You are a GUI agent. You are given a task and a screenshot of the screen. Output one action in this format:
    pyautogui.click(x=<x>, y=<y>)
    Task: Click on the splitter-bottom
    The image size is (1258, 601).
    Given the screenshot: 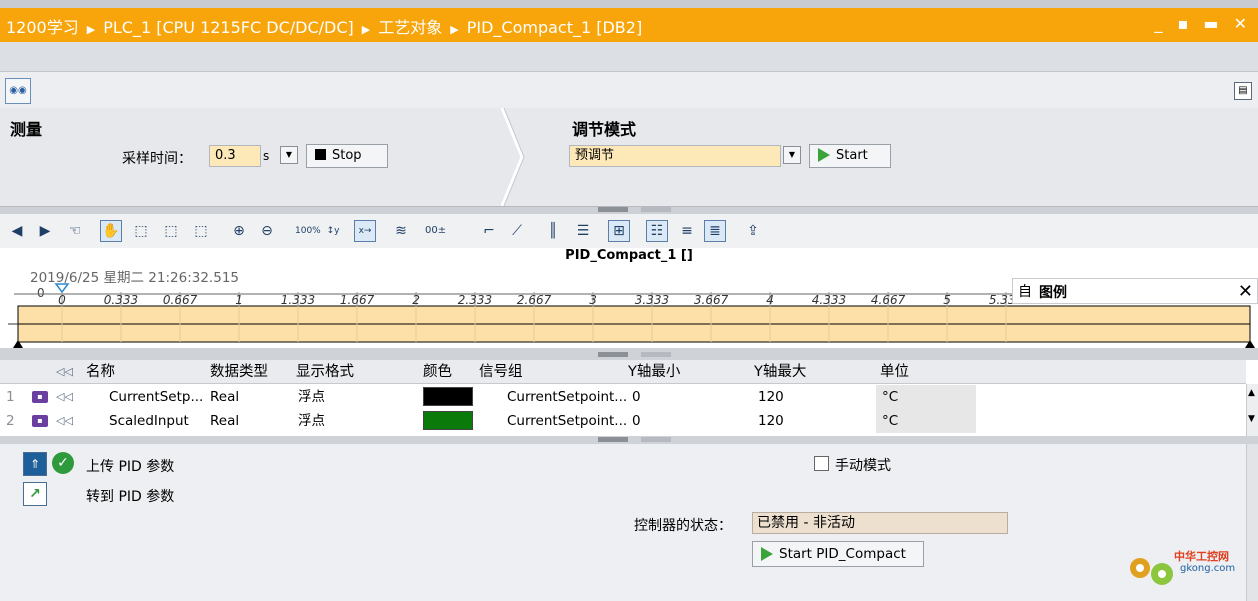 What is the action you would take?
    pyautogui.click(x=629, y=440)
    